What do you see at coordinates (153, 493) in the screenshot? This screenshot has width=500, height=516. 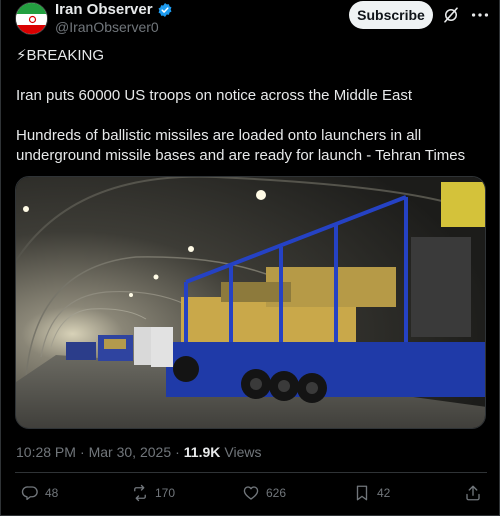 I see `repost-button: 170` at bounding box center [153, 493].